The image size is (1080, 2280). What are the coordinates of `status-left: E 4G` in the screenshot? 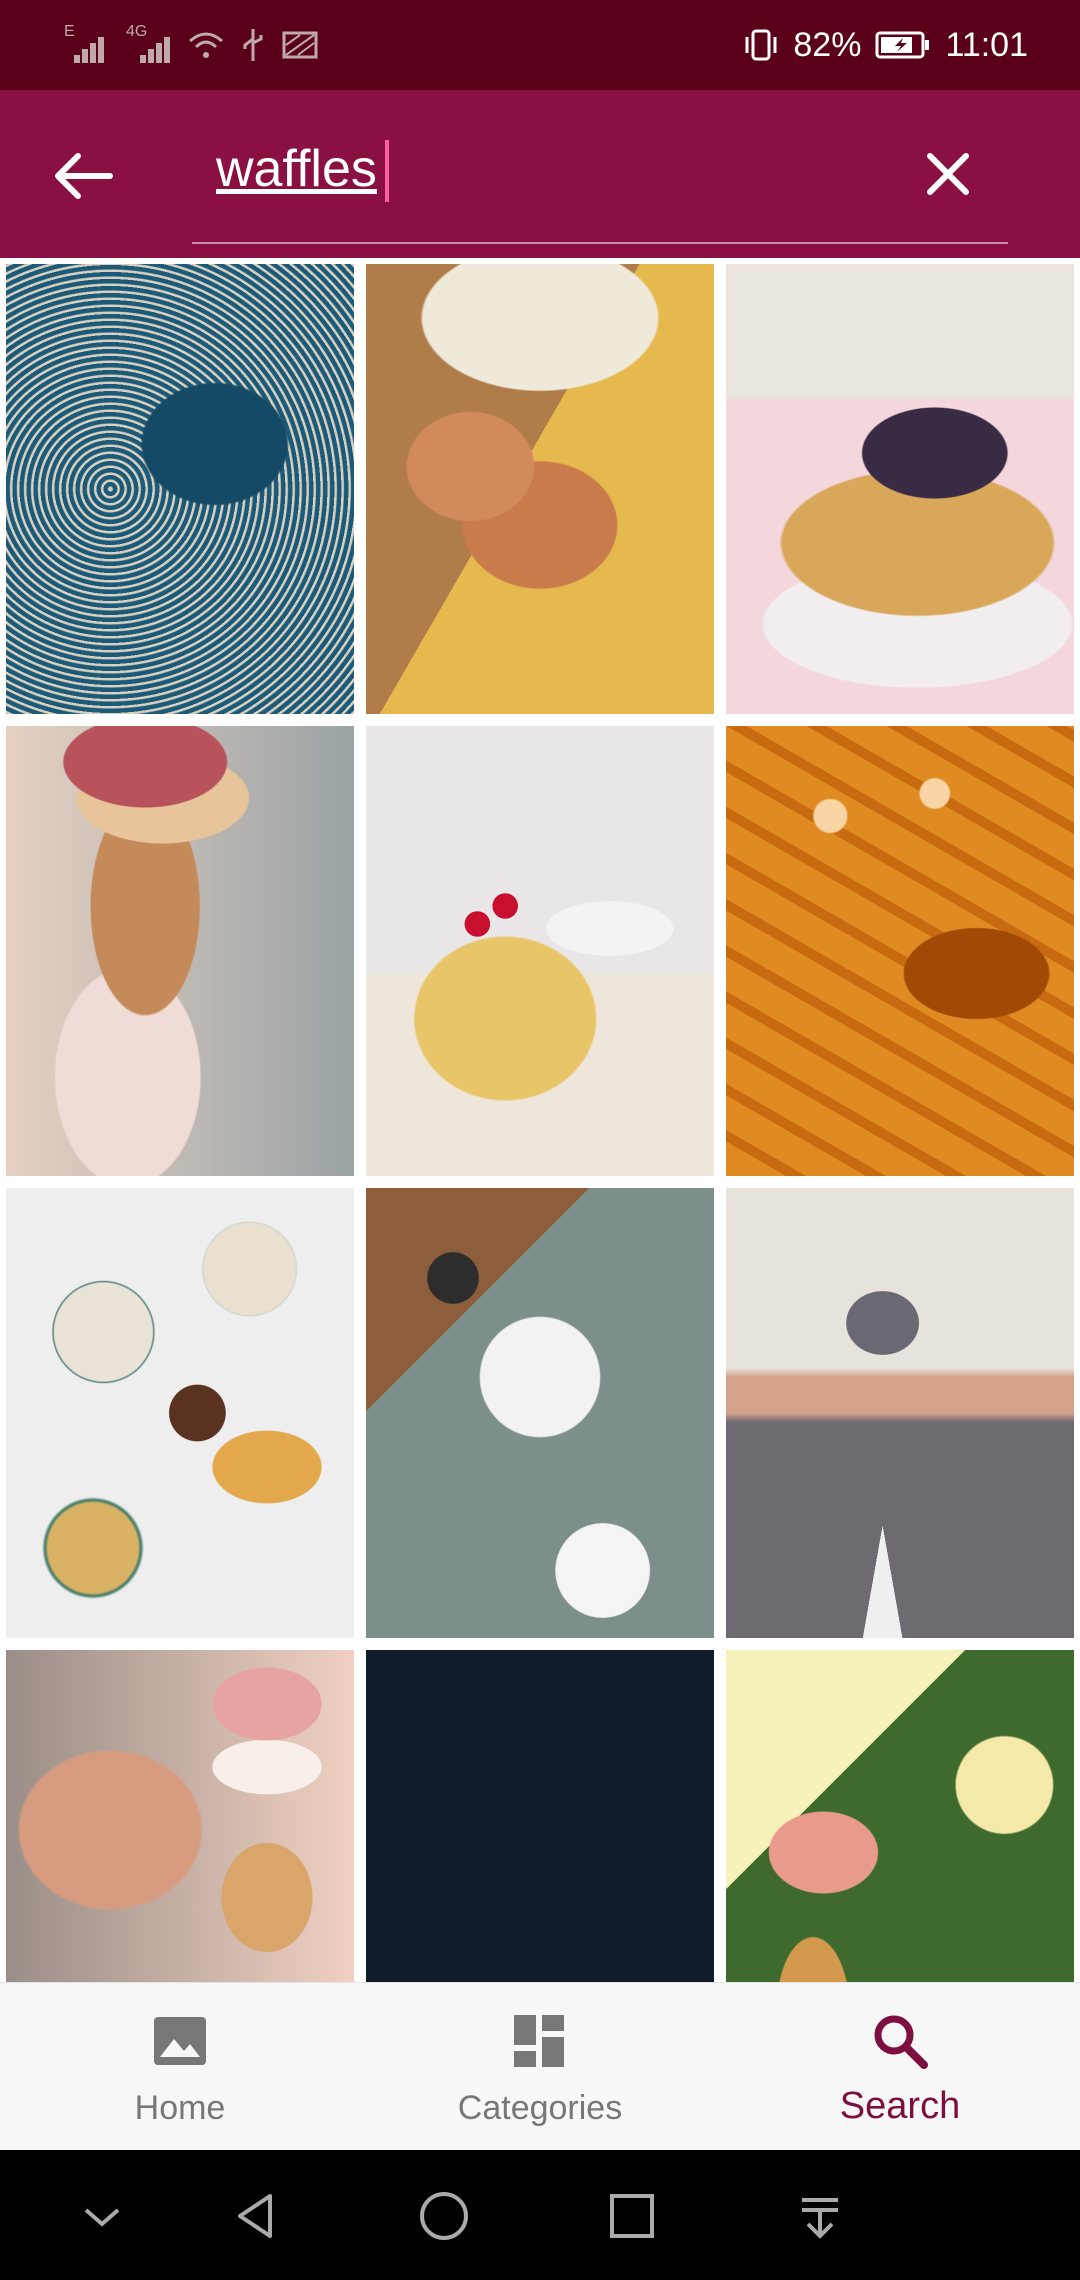 It's located at (191, 45).